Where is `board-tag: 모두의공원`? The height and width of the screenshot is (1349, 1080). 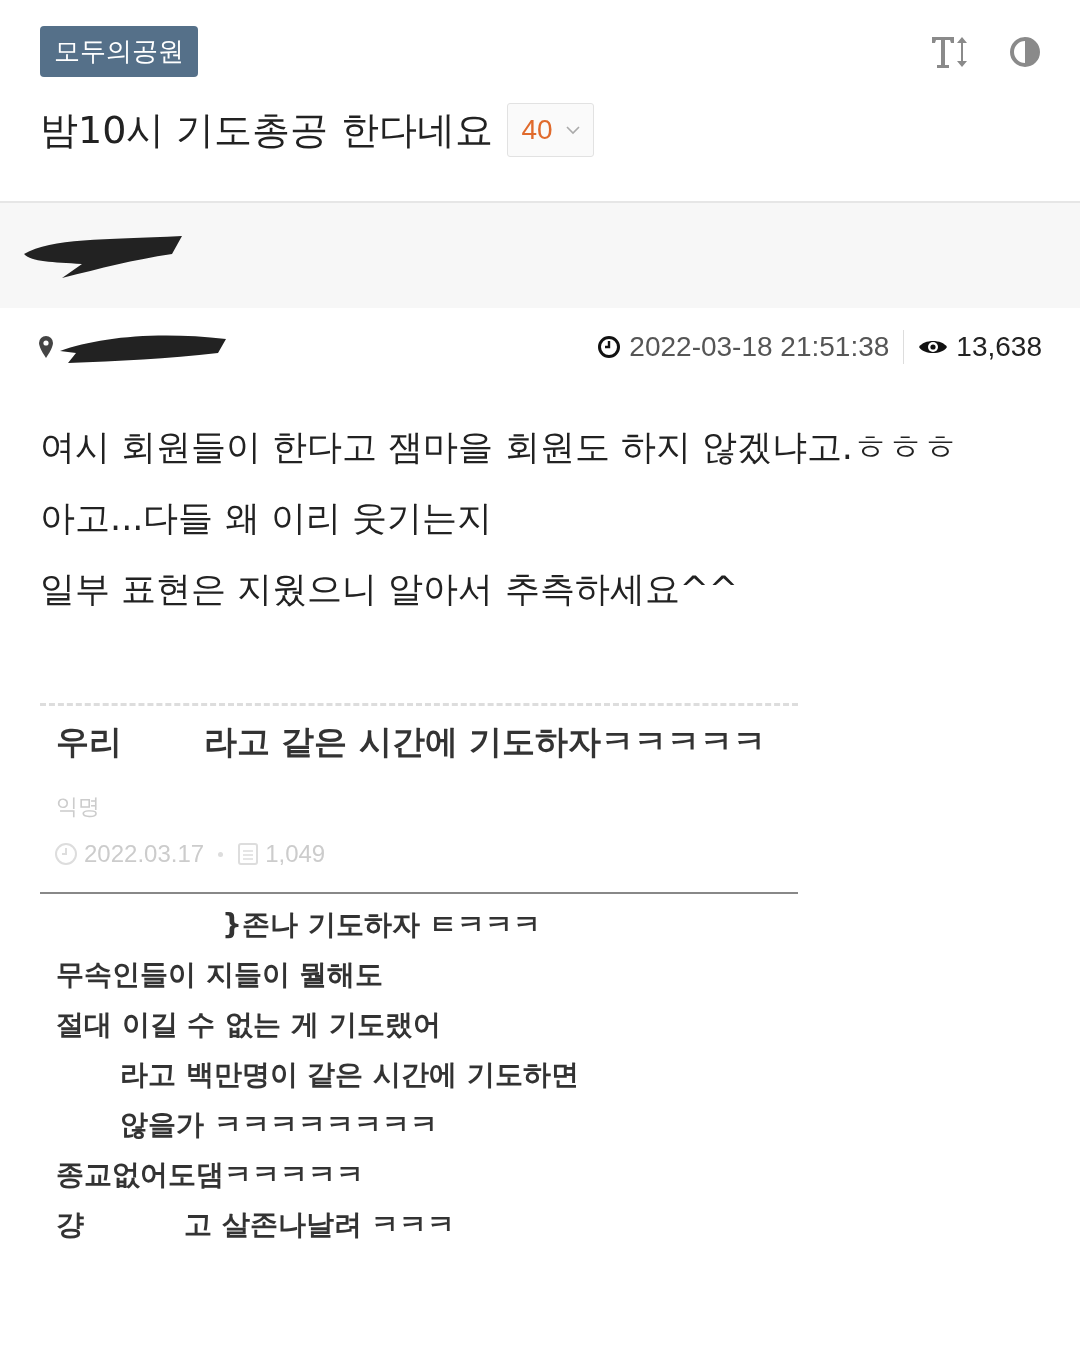
board-tag: 모두의공원 is located at coordinates (119, 51).